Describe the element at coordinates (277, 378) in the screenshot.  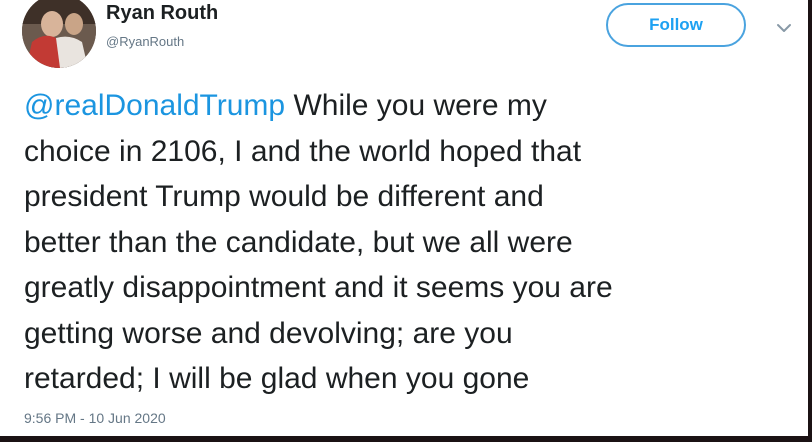
I see `tweet-line-7: retarded; I will be glad when you gone` at that location.